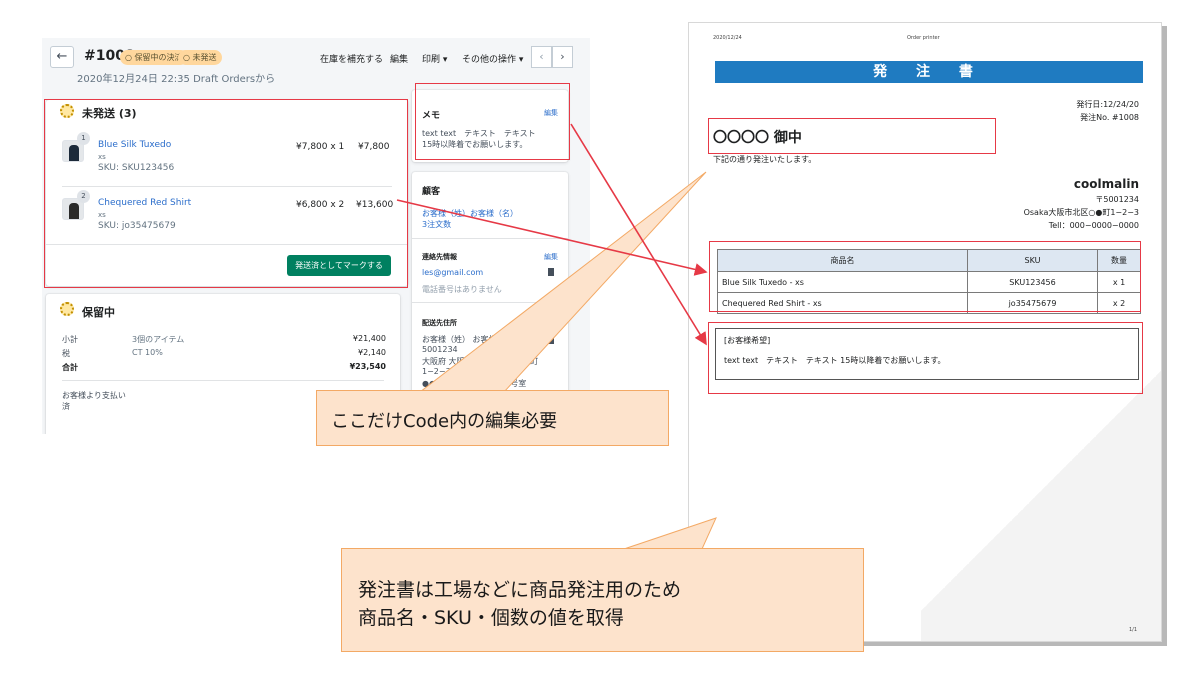  I want to click on shipping-title: 配送先住所, so click(439, 323).